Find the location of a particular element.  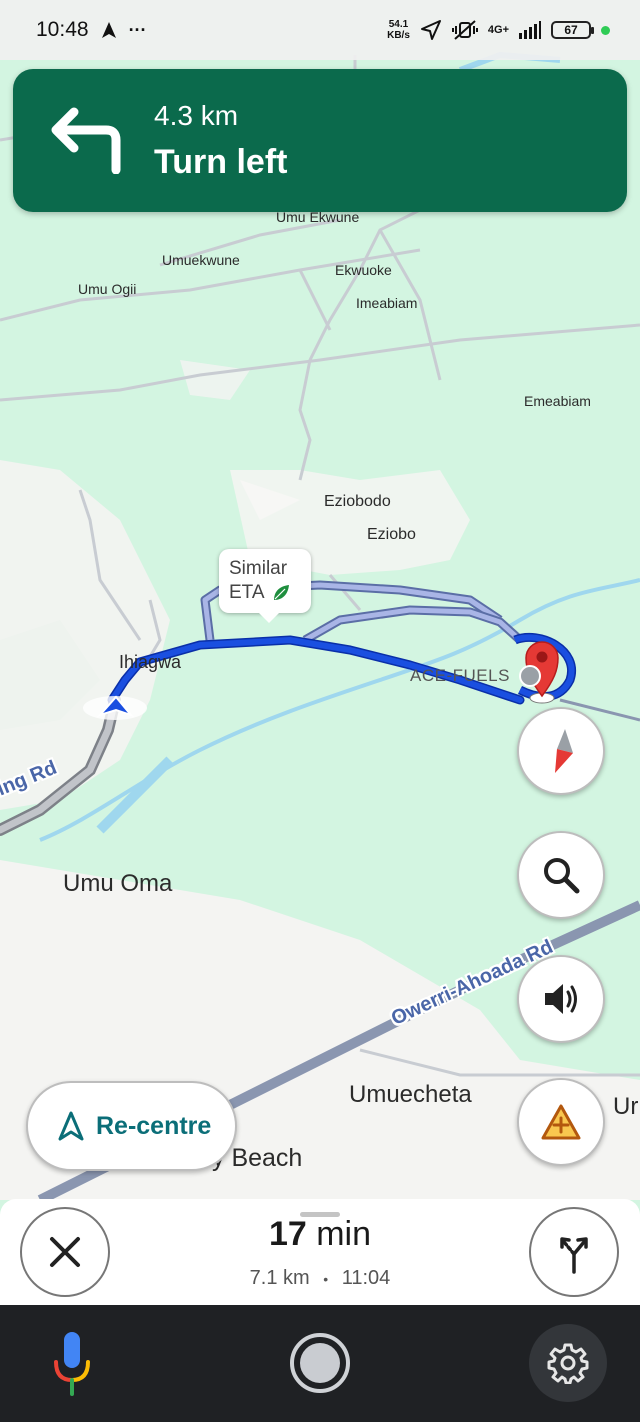

microphone-icon is located at coordinates (72, 1364).